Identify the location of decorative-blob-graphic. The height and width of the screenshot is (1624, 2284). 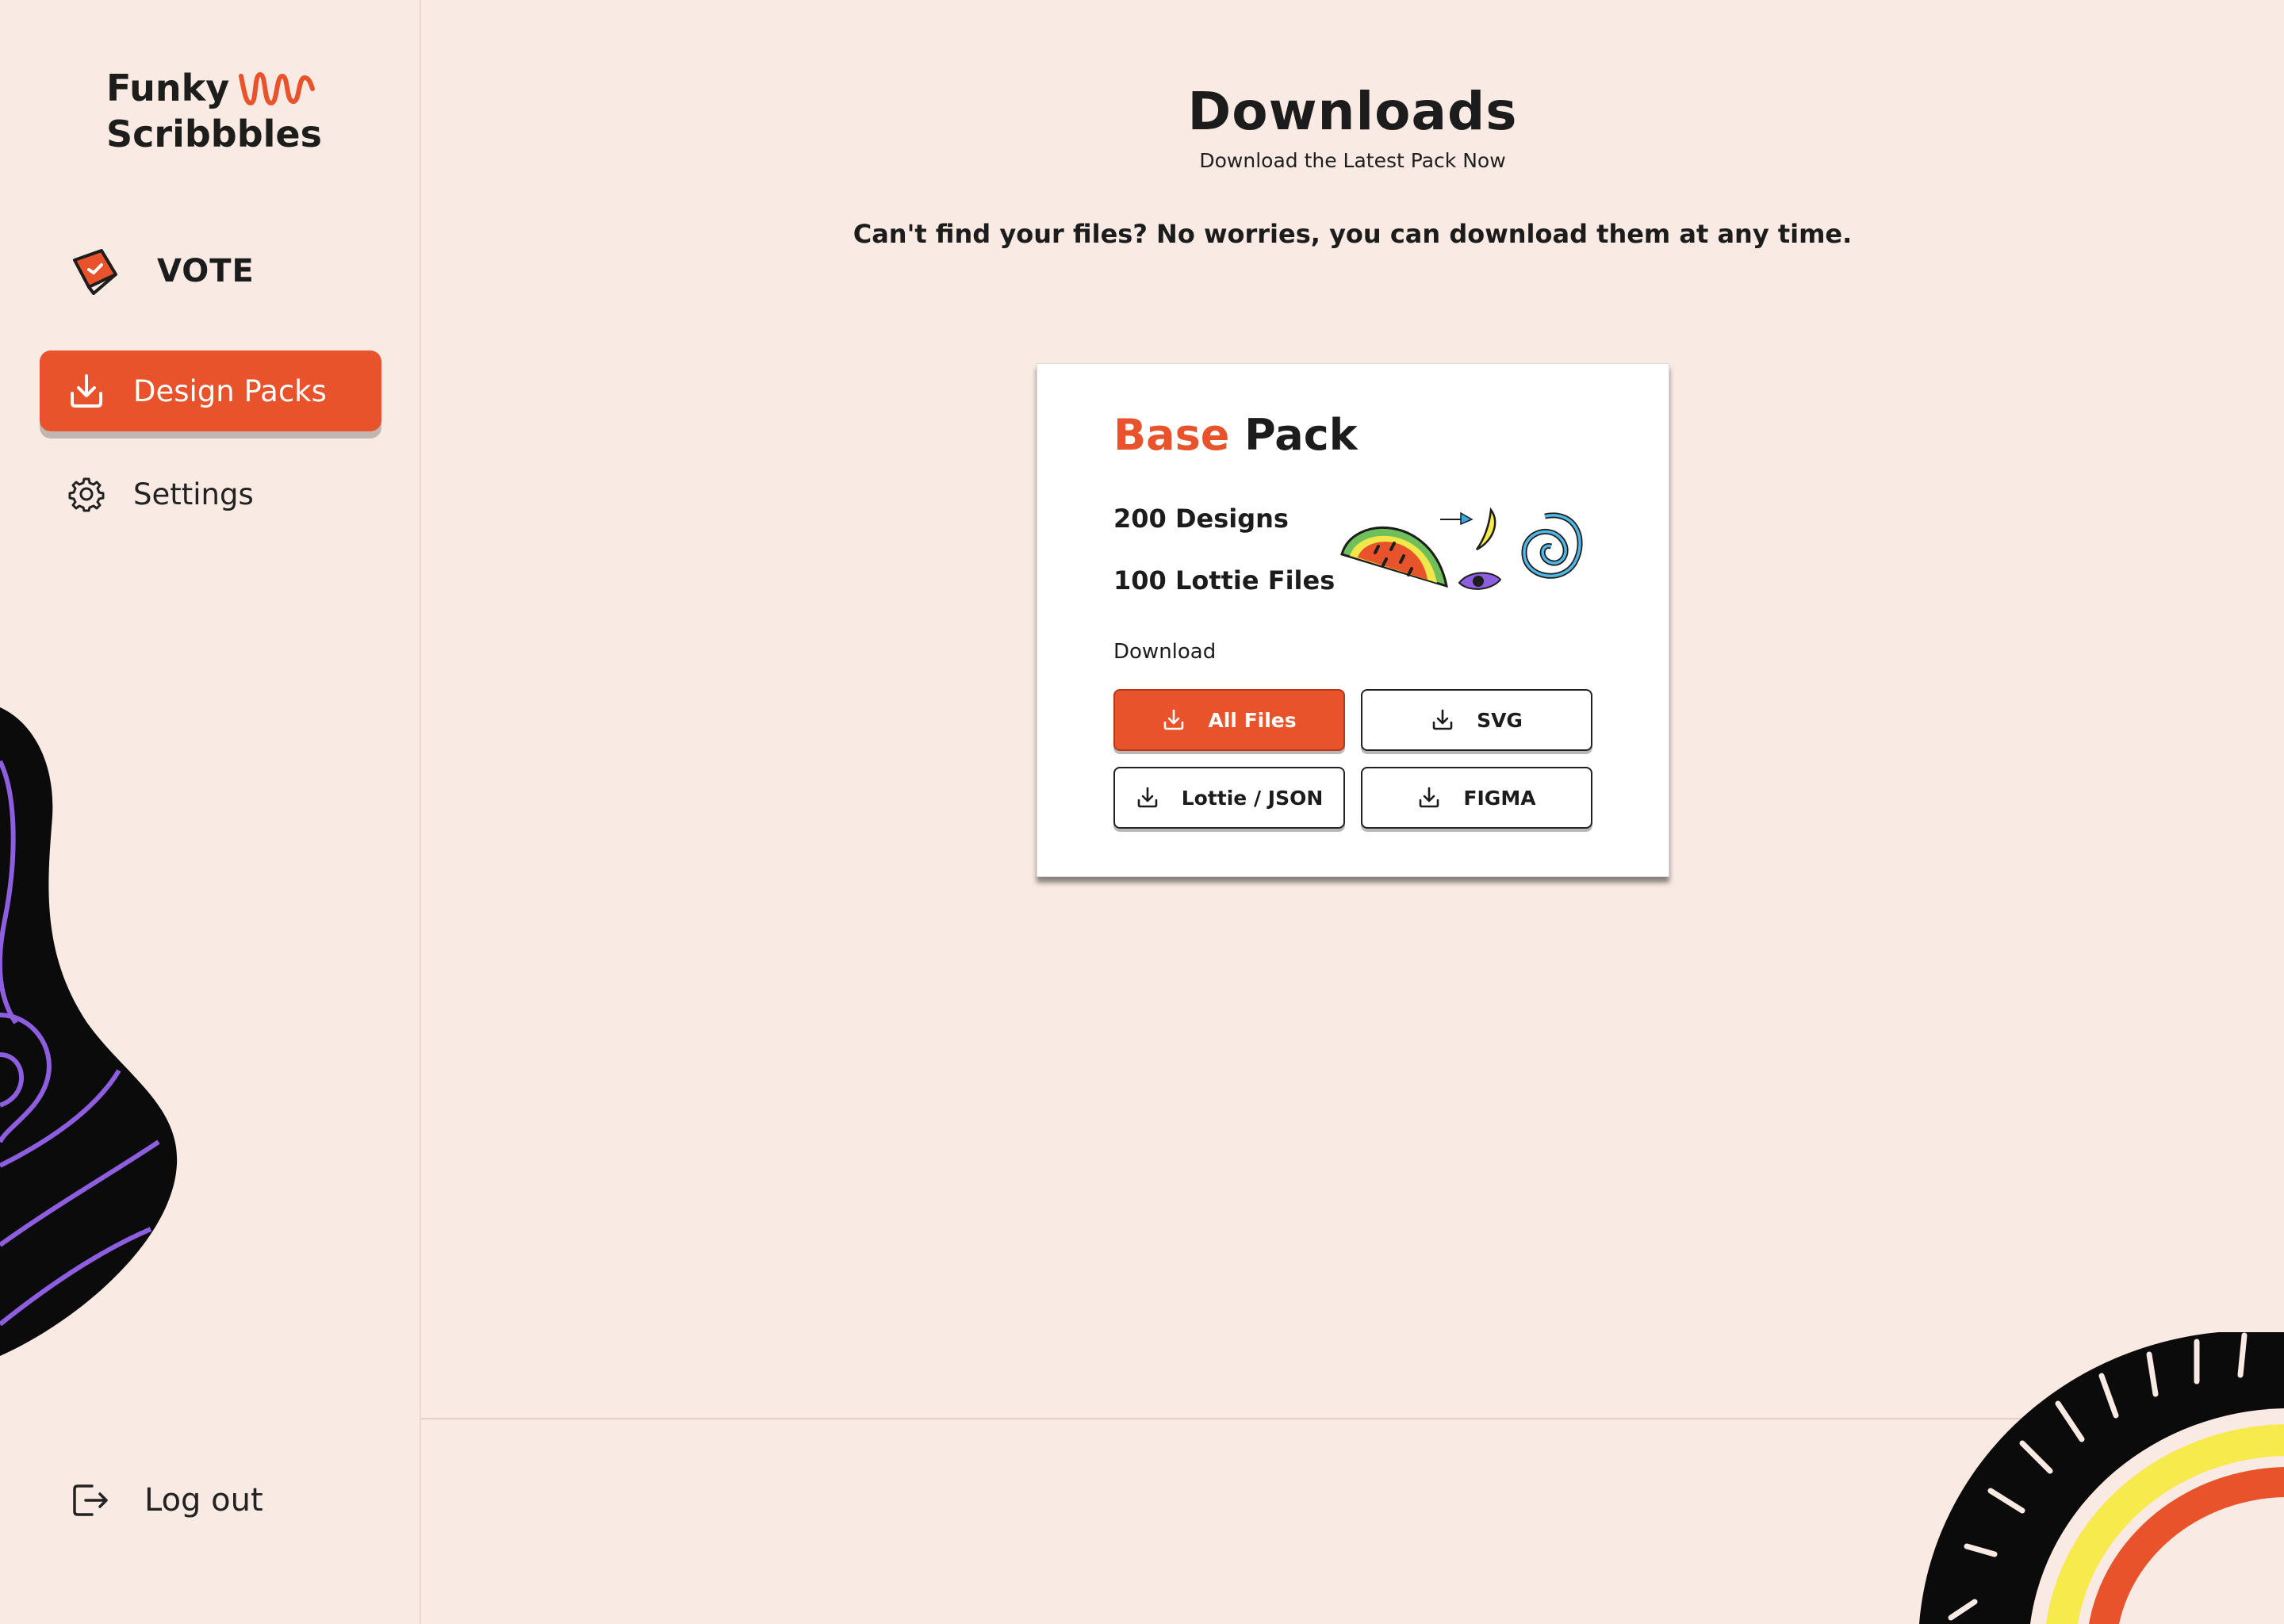
(89, 1031).